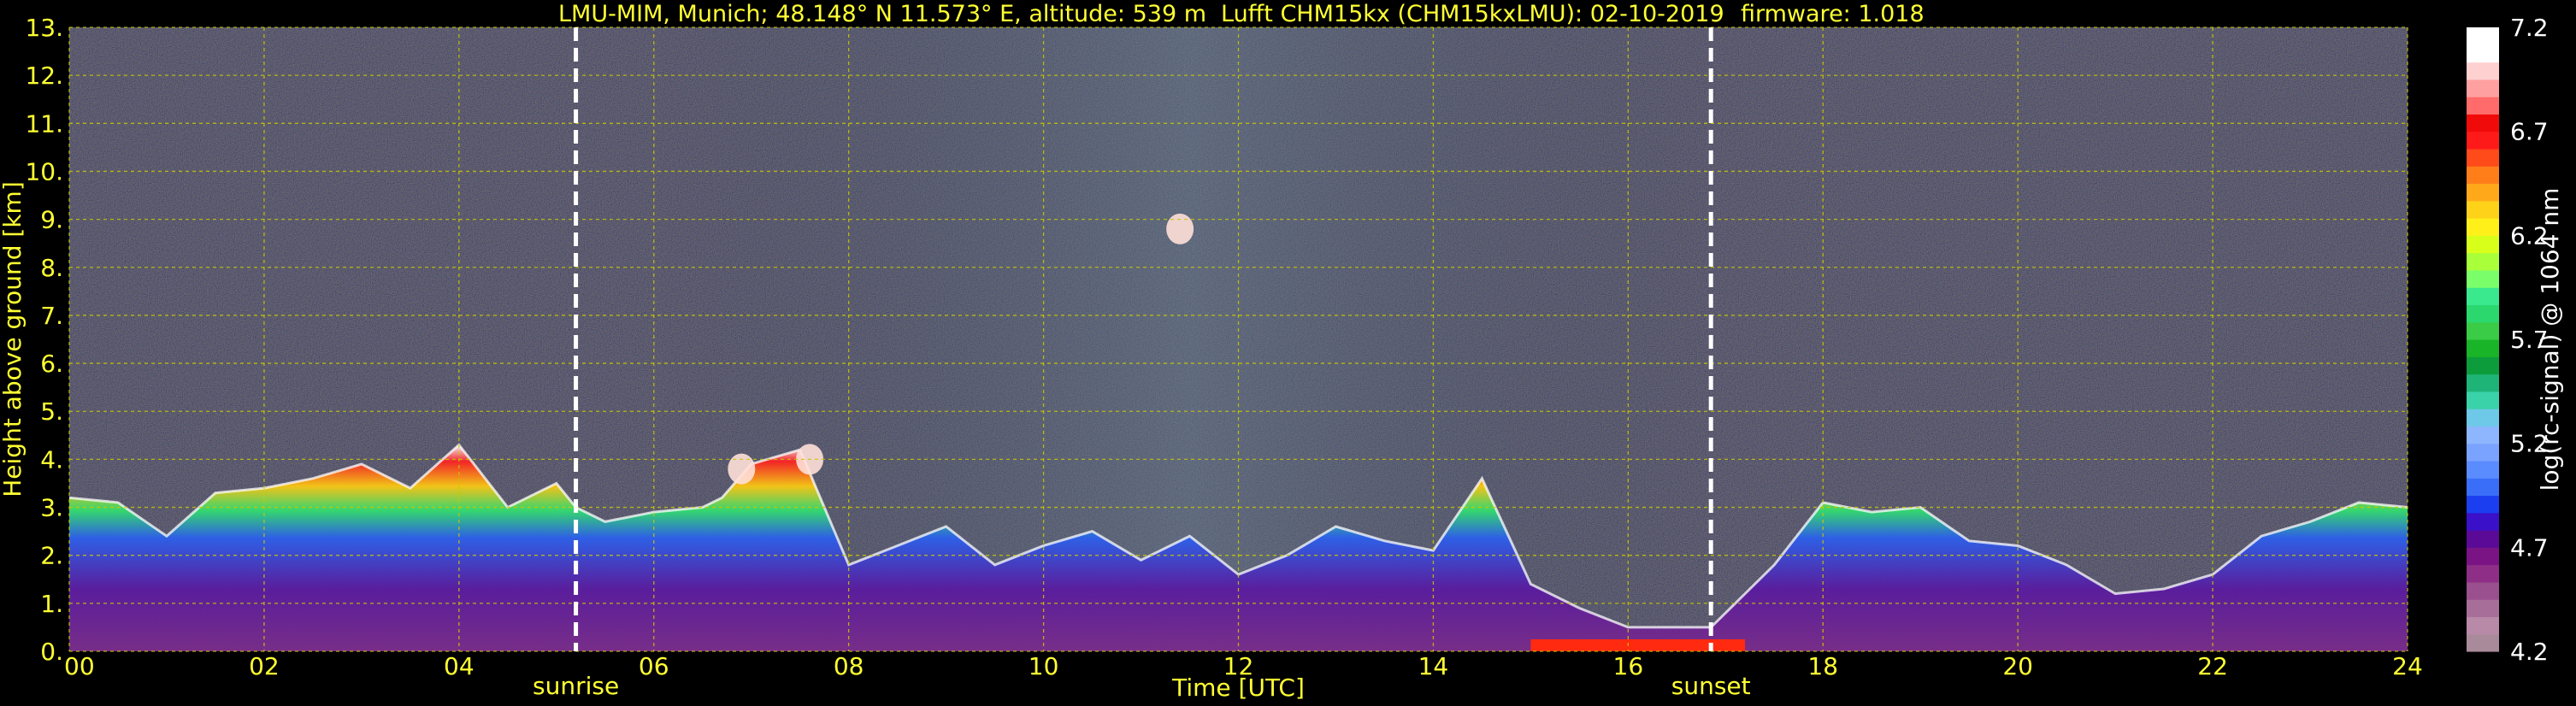  What do you see at coordinates (1433, 666) in the screenshot?
I see `x-tick-label: 14` at bounding box center [1433, 666].